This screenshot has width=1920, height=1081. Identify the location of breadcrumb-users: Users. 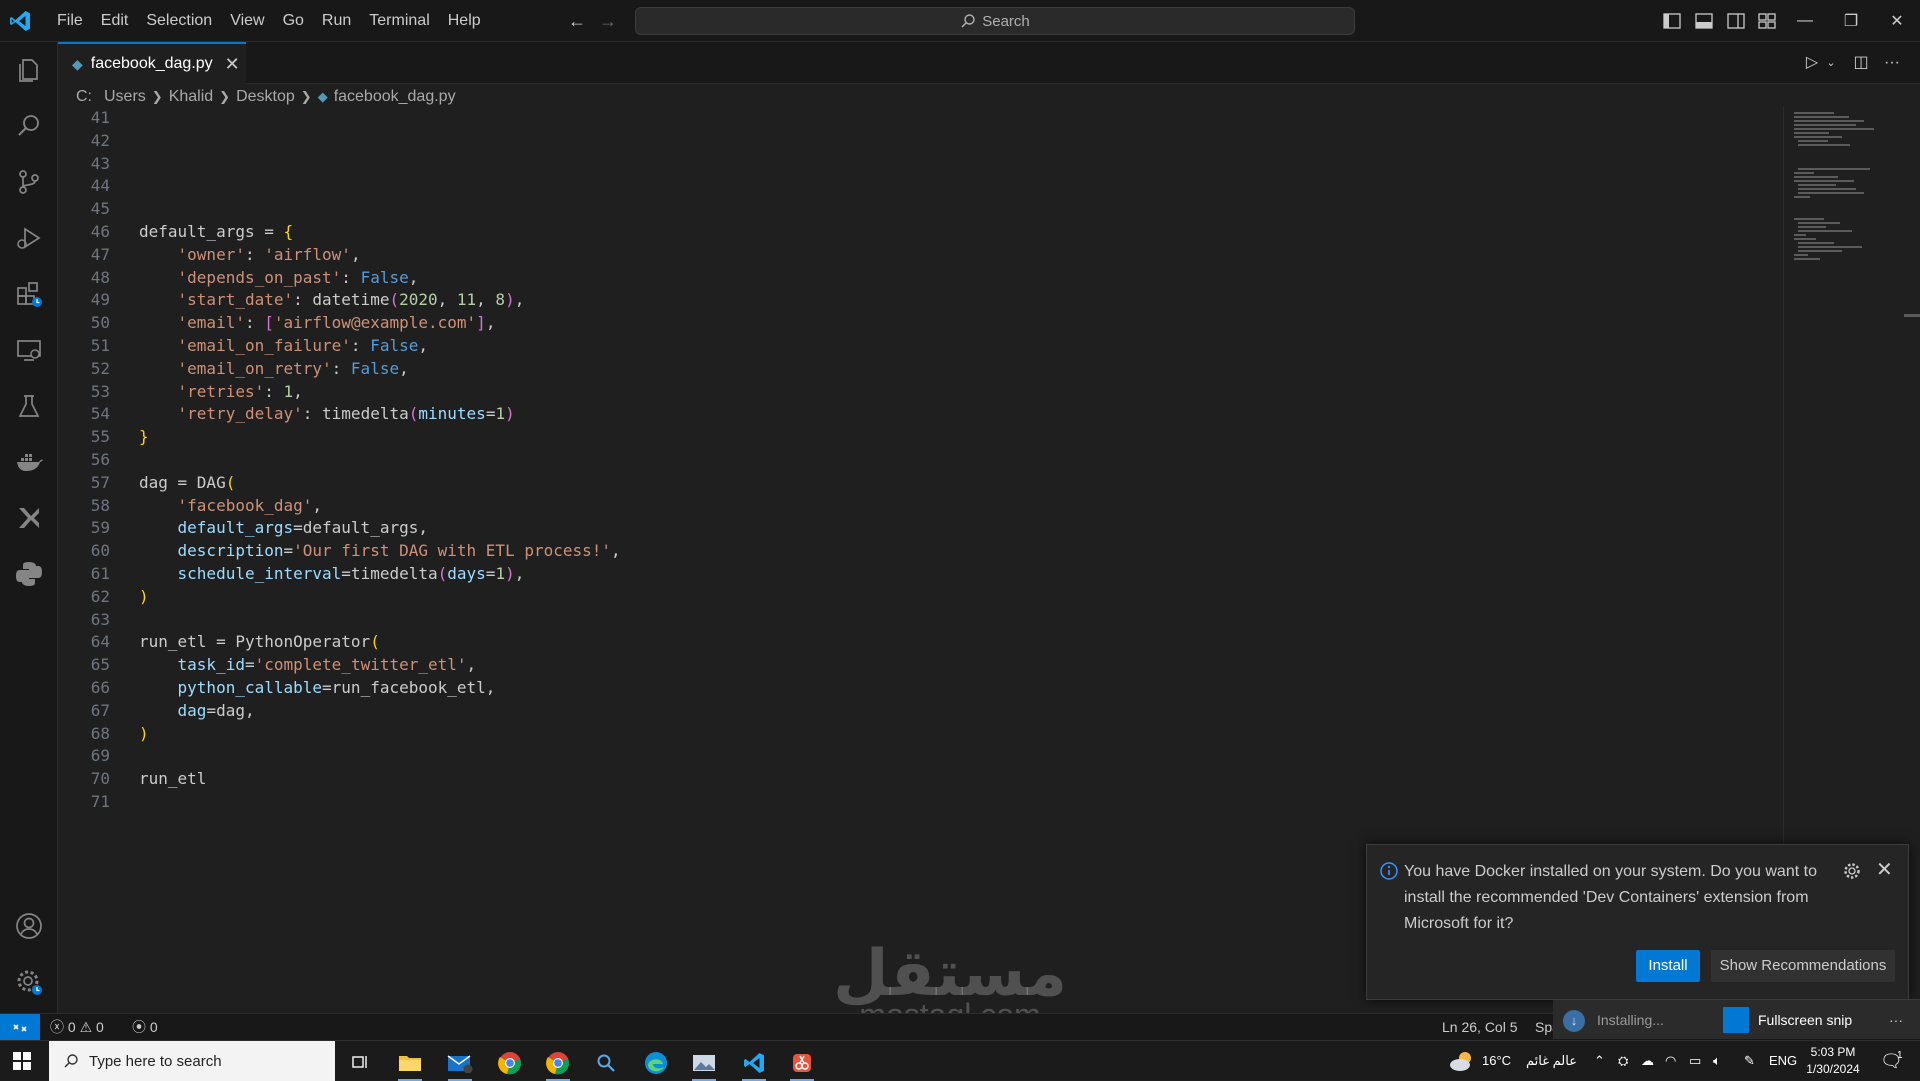
(125, 97).